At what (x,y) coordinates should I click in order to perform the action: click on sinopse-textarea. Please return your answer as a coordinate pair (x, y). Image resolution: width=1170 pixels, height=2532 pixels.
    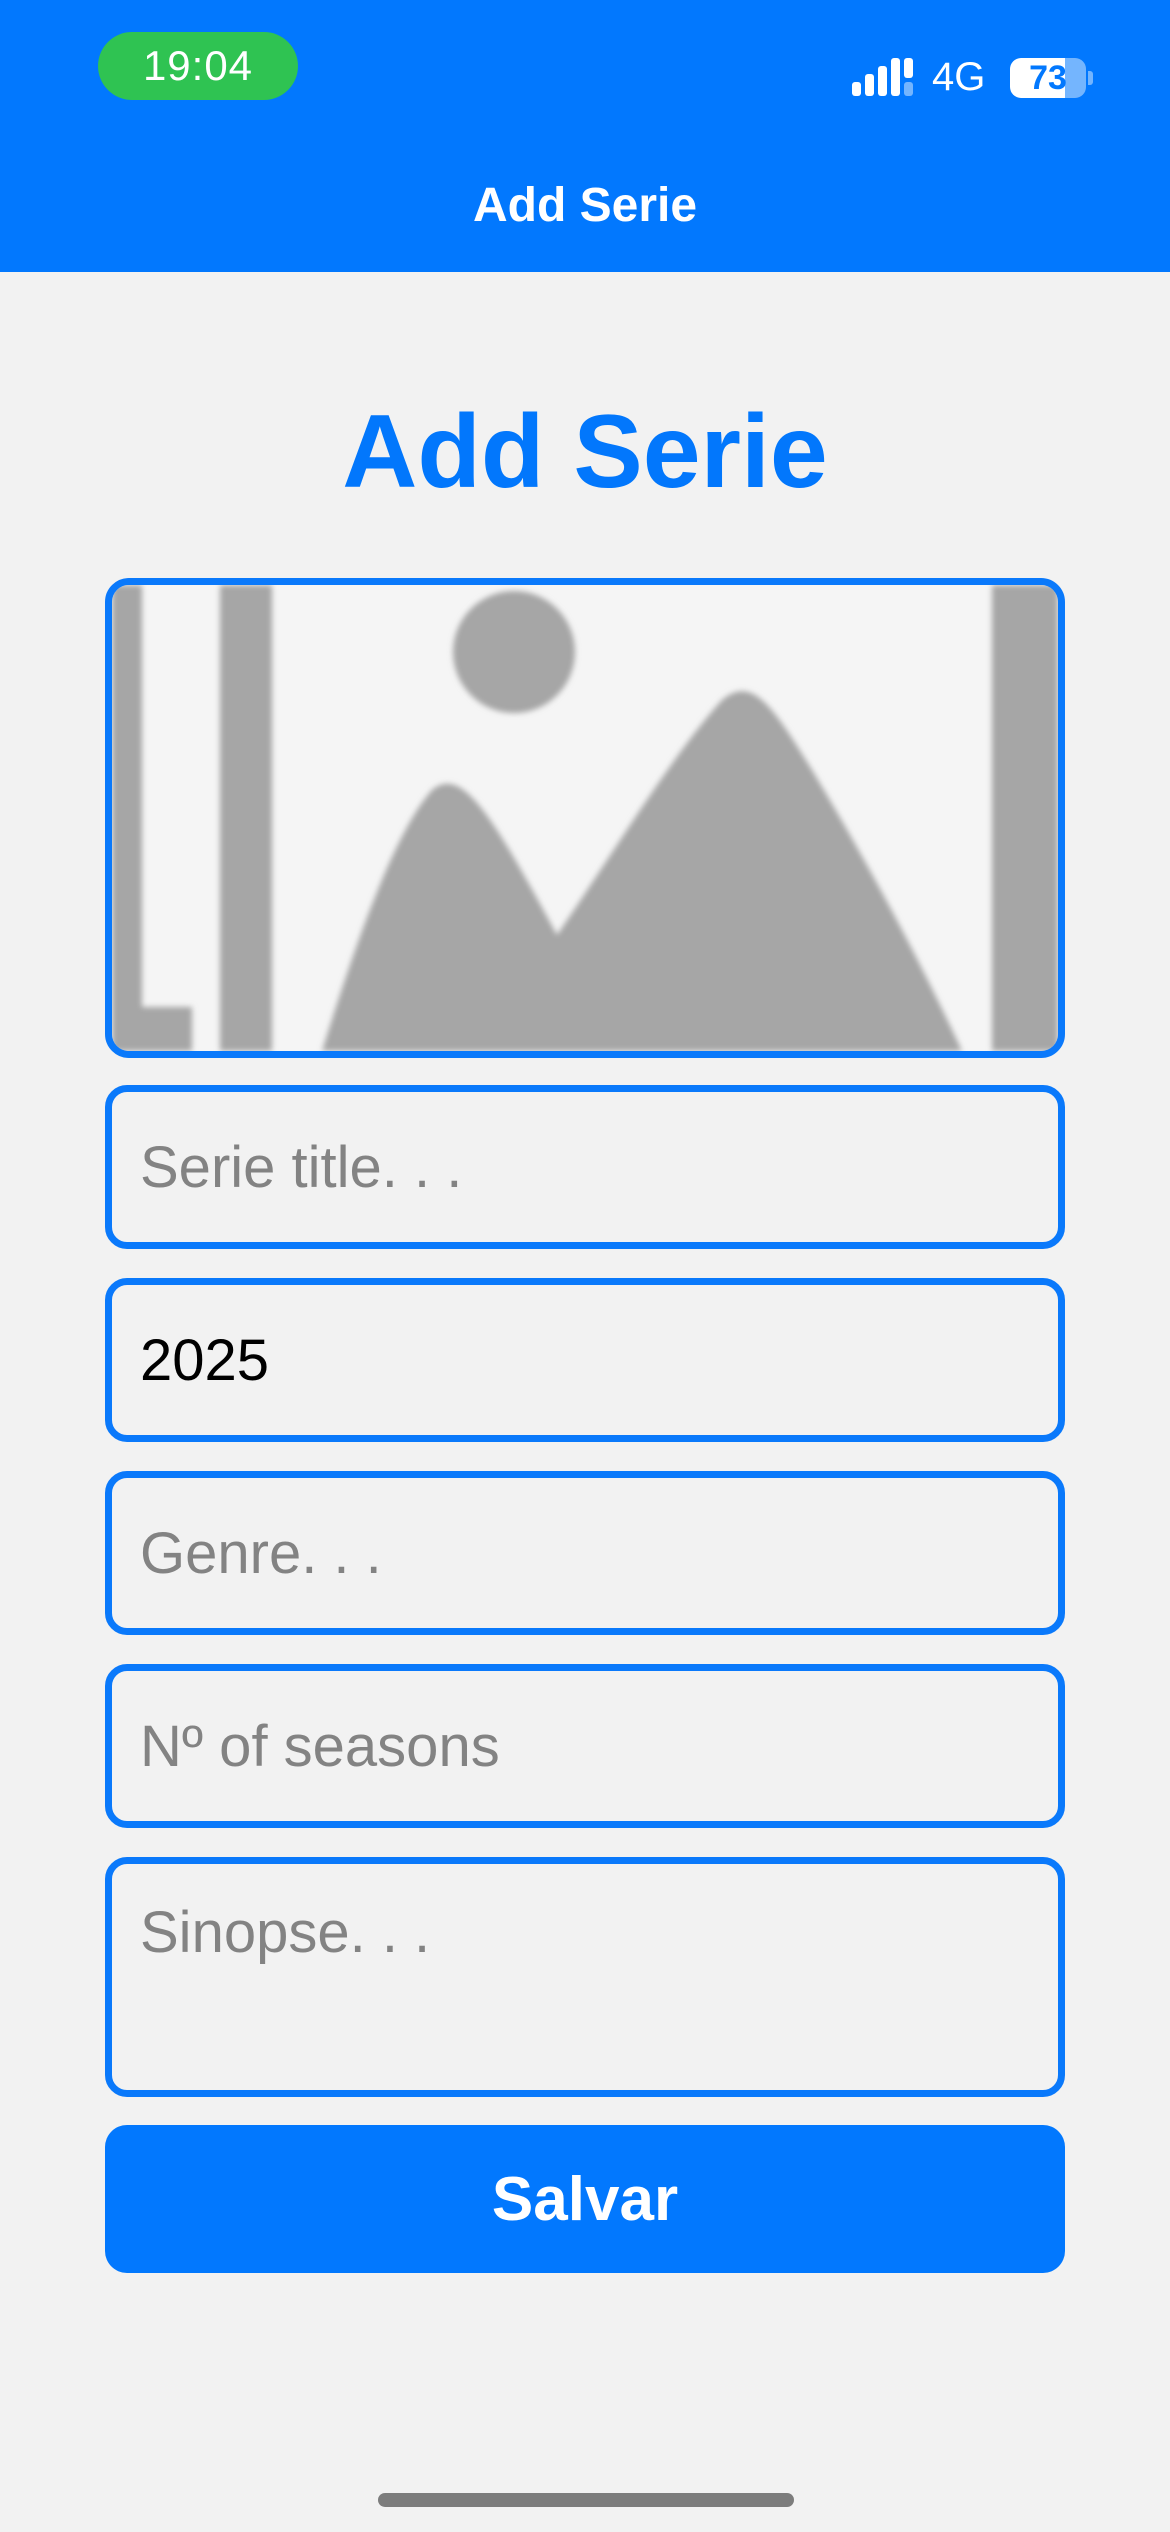
    Looking at the image, I should click on (585, 1977).